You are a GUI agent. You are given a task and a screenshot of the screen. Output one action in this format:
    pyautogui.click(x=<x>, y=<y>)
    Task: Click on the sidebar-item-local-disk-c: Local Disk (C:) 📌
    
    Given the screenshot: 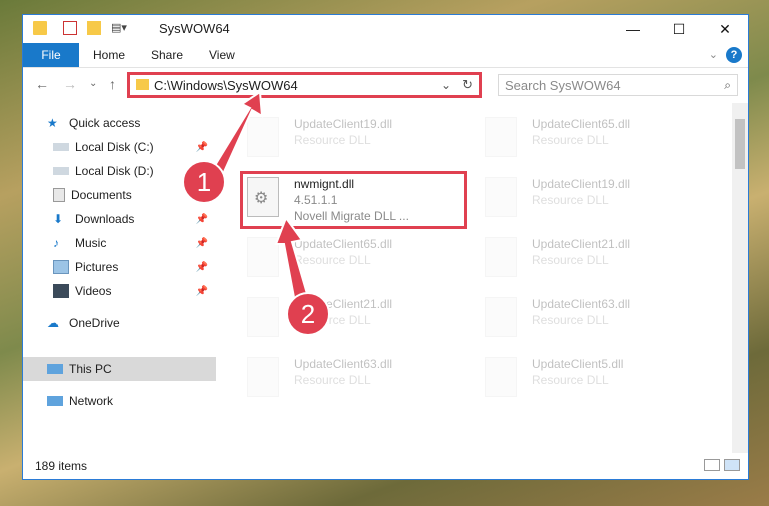 What is the action you would take?
    pyautogui.click(x=119, y=147)
    